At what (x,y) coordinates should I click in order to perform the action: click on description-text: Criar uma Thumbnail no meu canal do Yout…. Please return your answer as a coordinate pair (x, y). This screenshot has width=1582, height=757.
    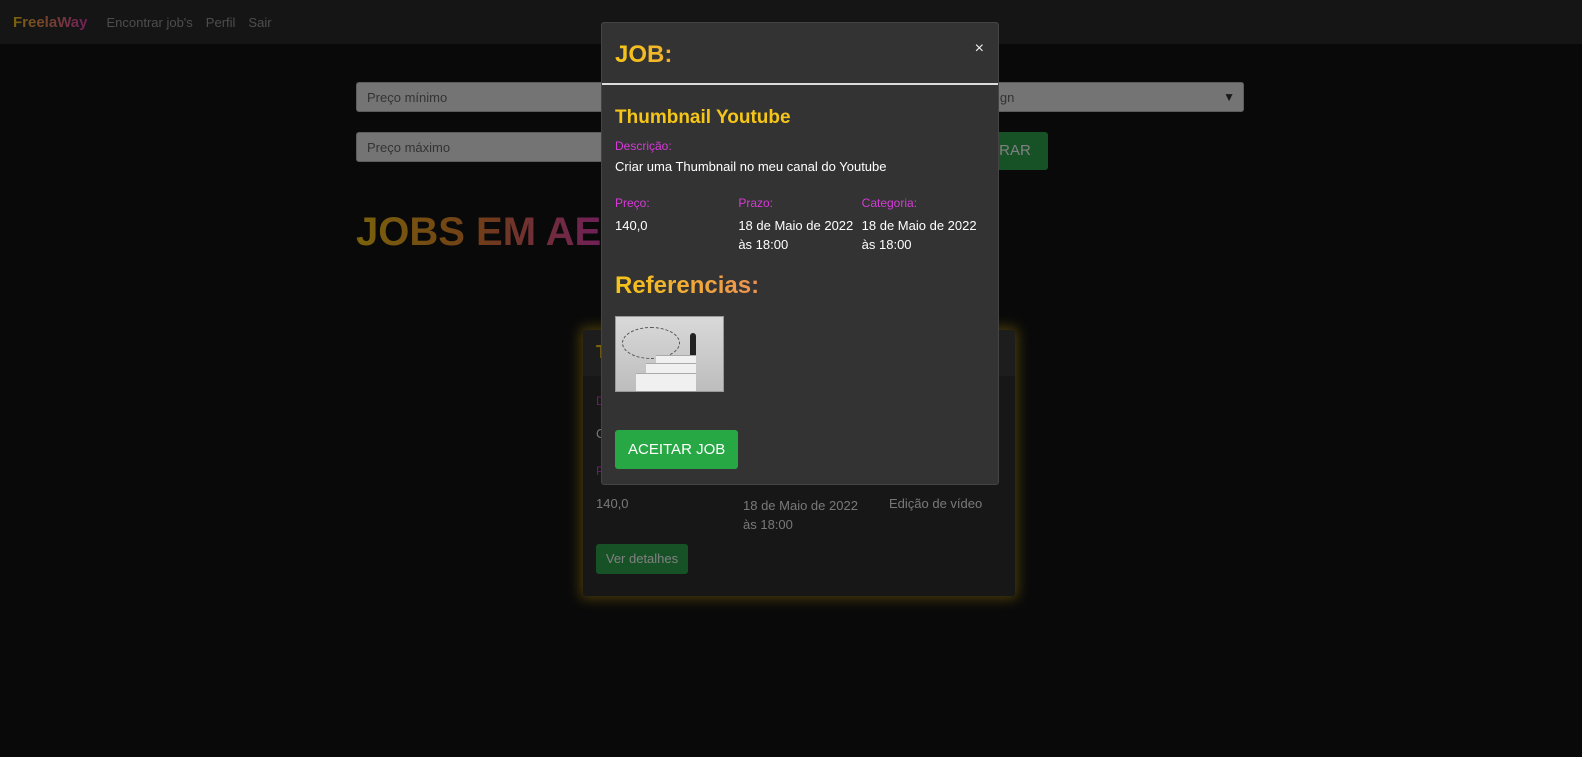
    Looking at the image, I should click on (751, 166).